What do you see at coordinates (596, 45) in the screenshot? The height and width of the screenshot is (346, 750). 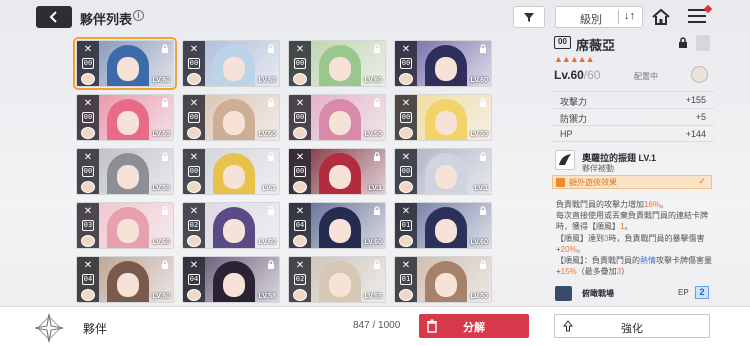 I see `character-name: 席薇亞` at bounding box center [596, 45].